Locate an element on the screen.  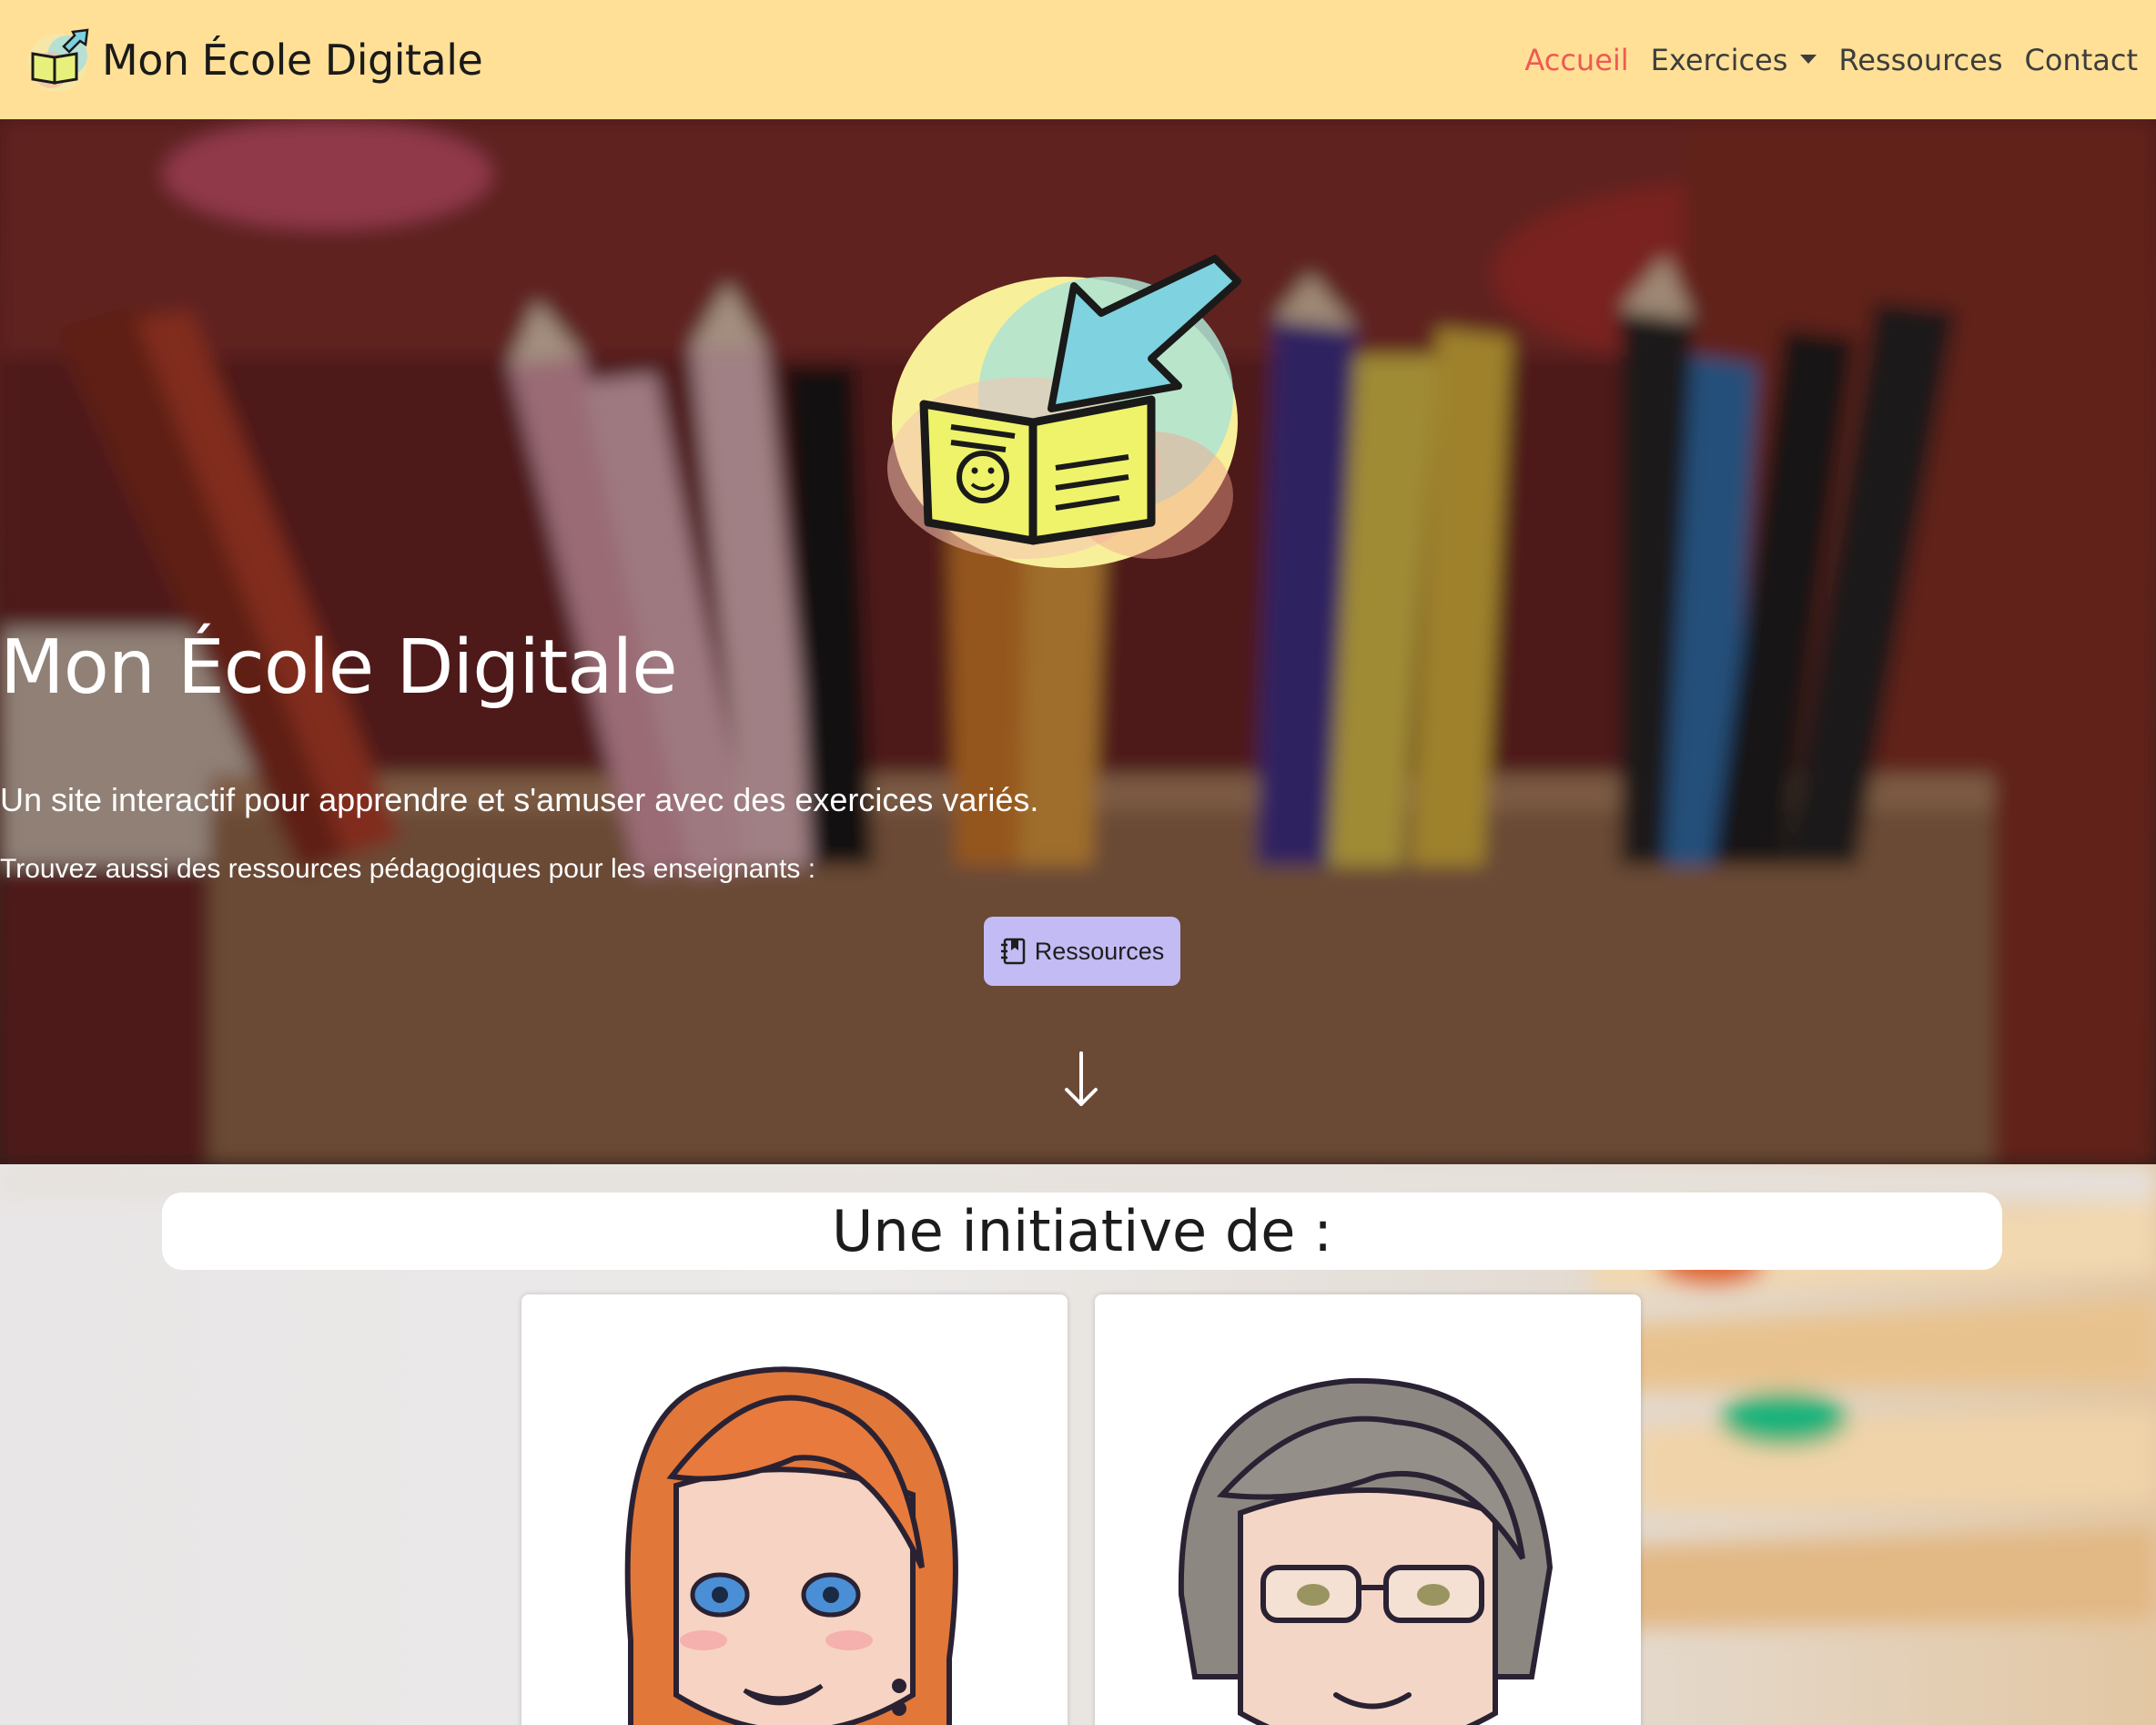
brand-logo-icon is located at coordinates (58, 60).